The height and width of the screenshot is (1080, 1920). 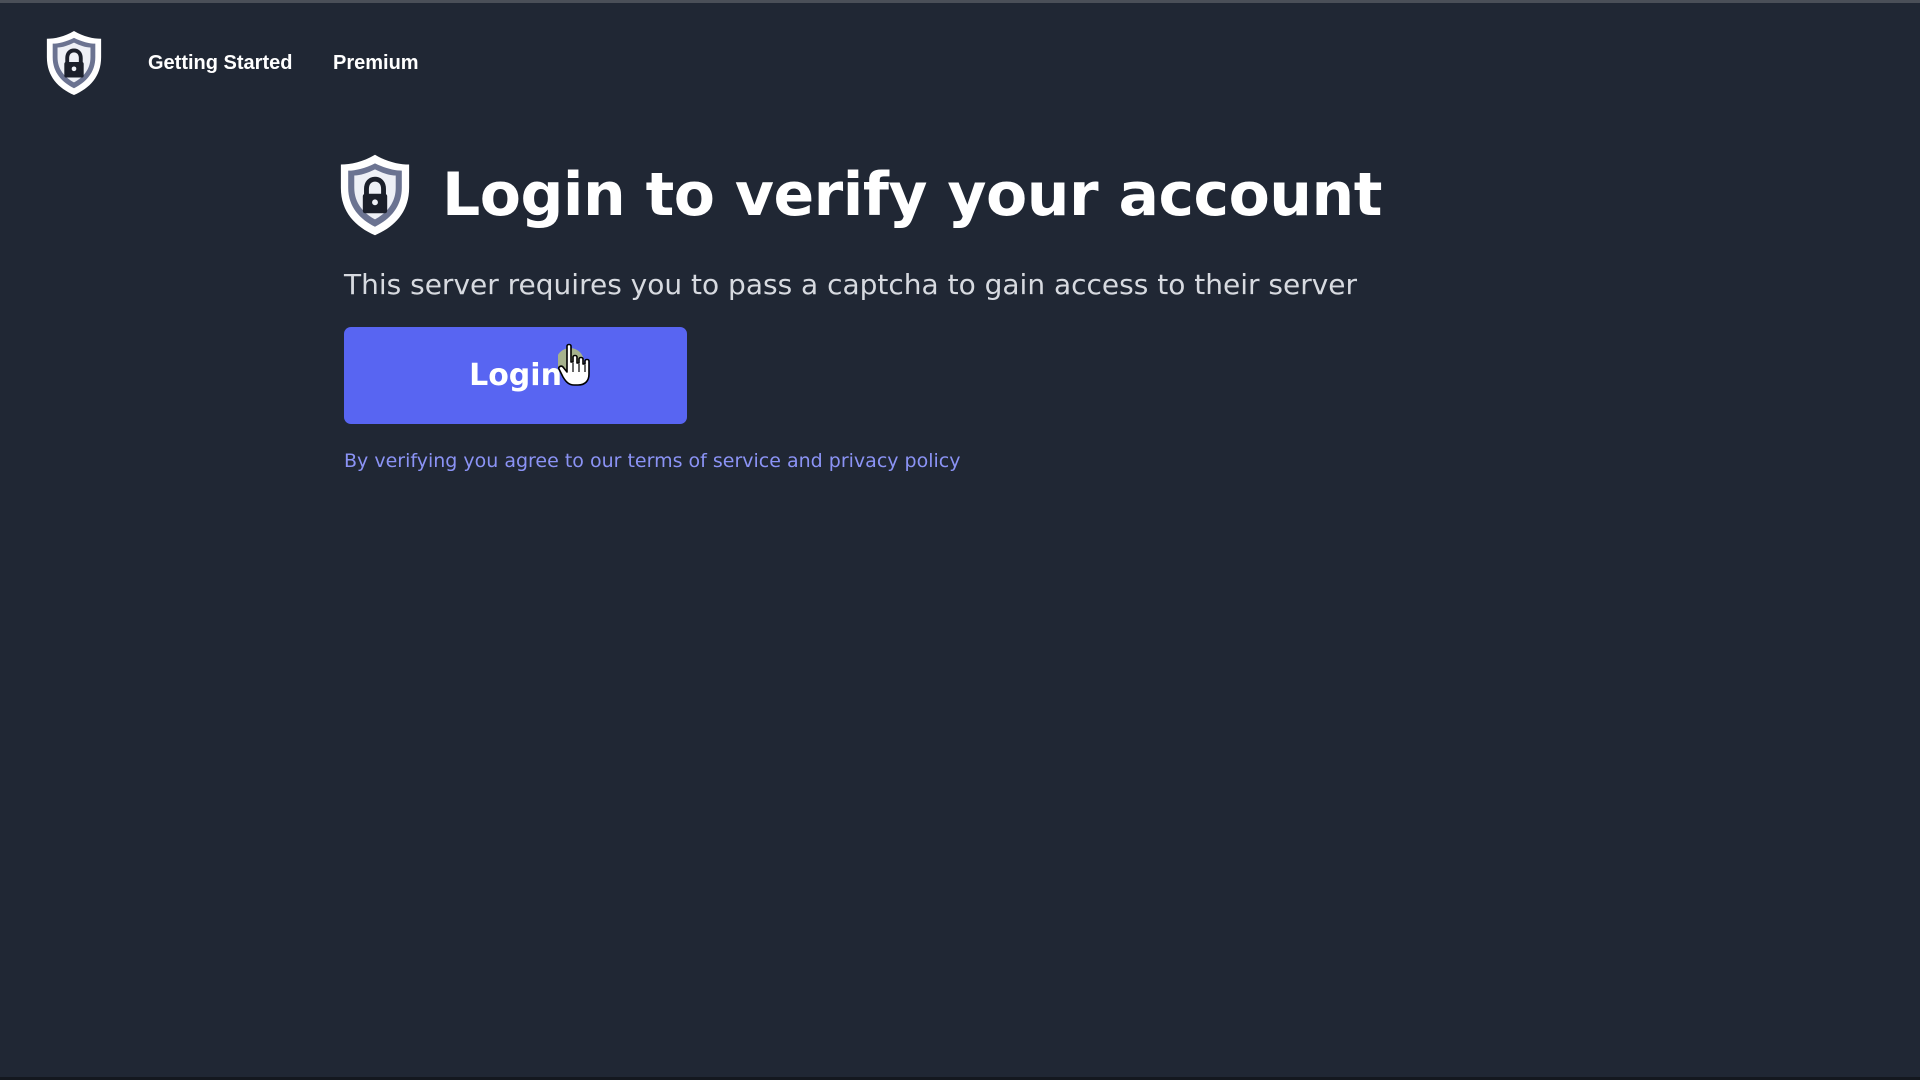 What do you see at coordinates (703, 461) in the screenshot?
I see `terms-of-service-link: terms of service` at bounding box center [703, 461].